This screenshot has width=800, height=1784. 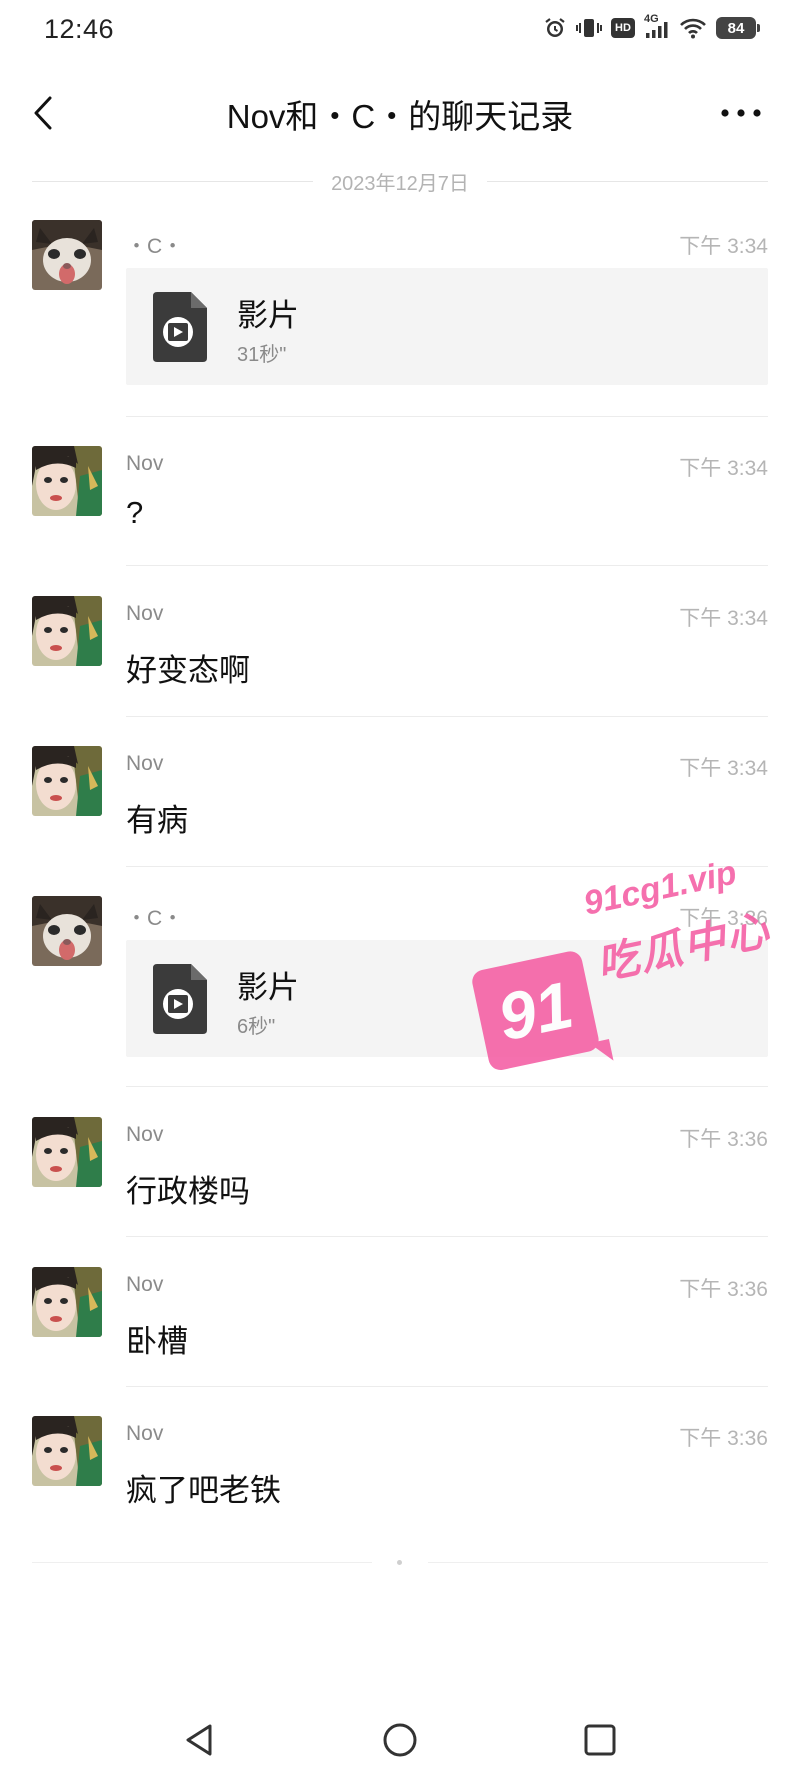 What do you see at coordinates (188, 670) in the screenshot?
I see `message-text: 好变态啊` at bounding box center [188, 670].